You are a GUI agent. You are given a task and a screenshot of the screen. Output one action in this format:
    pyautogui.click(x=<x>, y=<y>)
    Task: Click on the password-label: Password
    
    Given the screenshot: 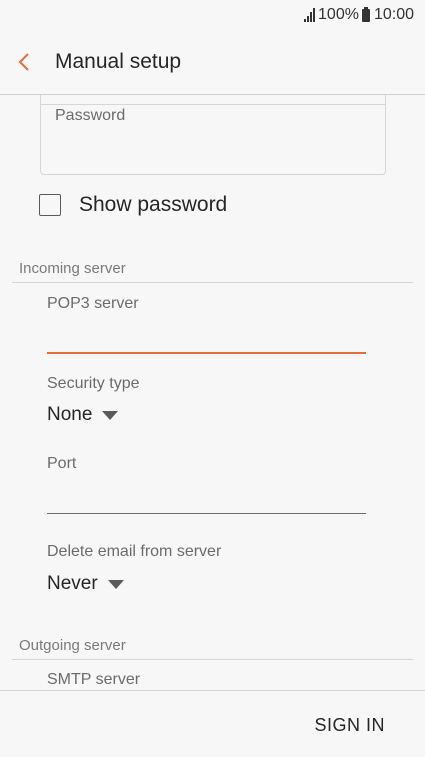 What is the action you would take?
    pyautogui.click(x=90, y=115)
    